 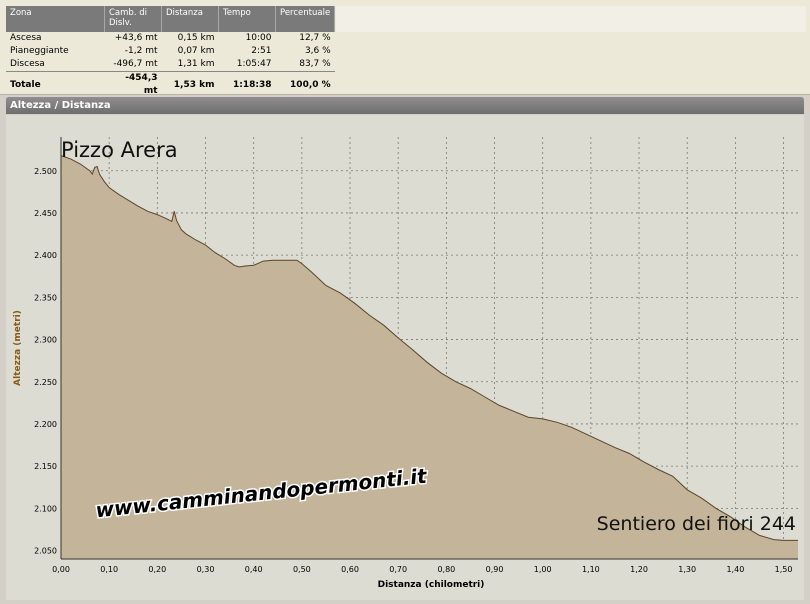 I want to click on x-tick-label: 0,00, so click(x=61, y=569).